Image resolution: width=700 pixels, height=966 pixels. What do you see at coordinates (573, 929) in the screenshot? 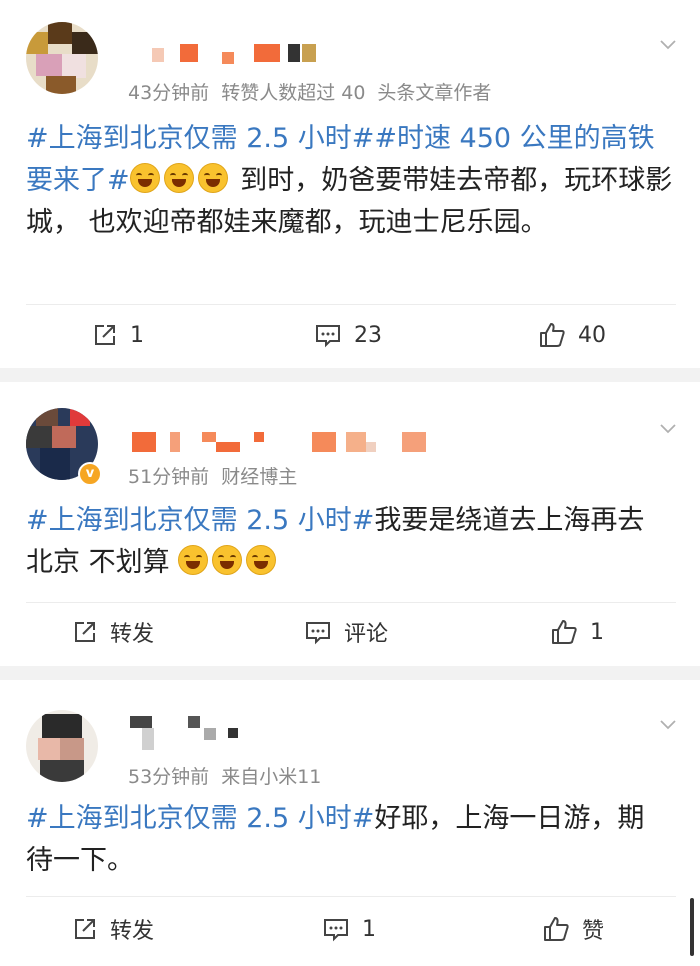
I see `like-button: 赞` at bounding box center [573, 929].